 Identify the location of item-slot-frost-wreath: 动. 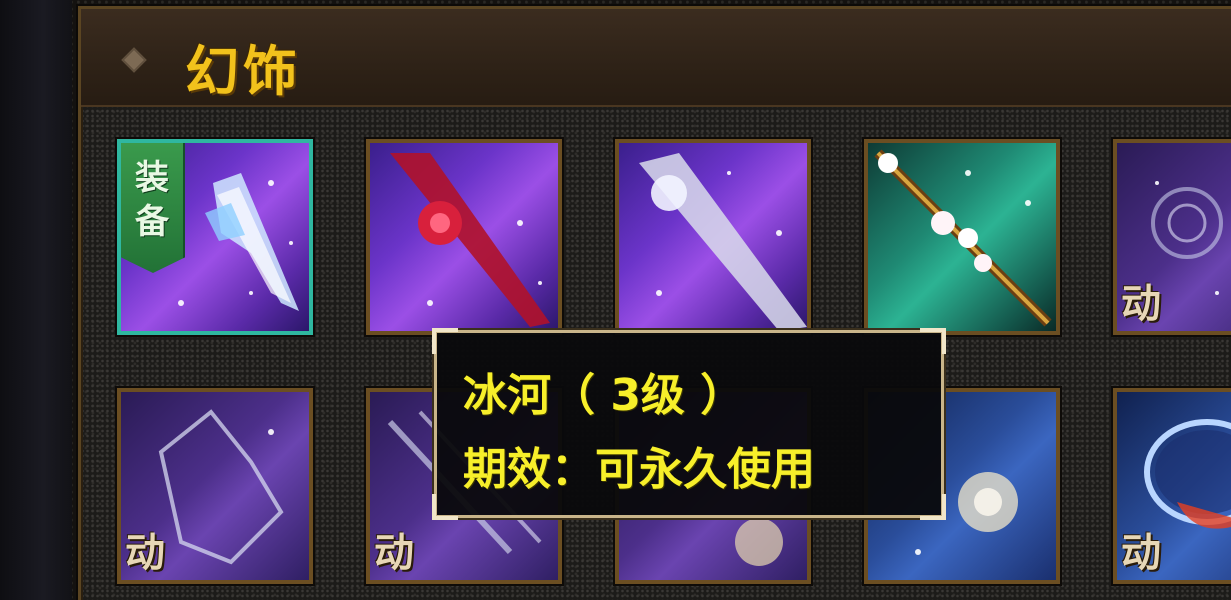
(215, 486).